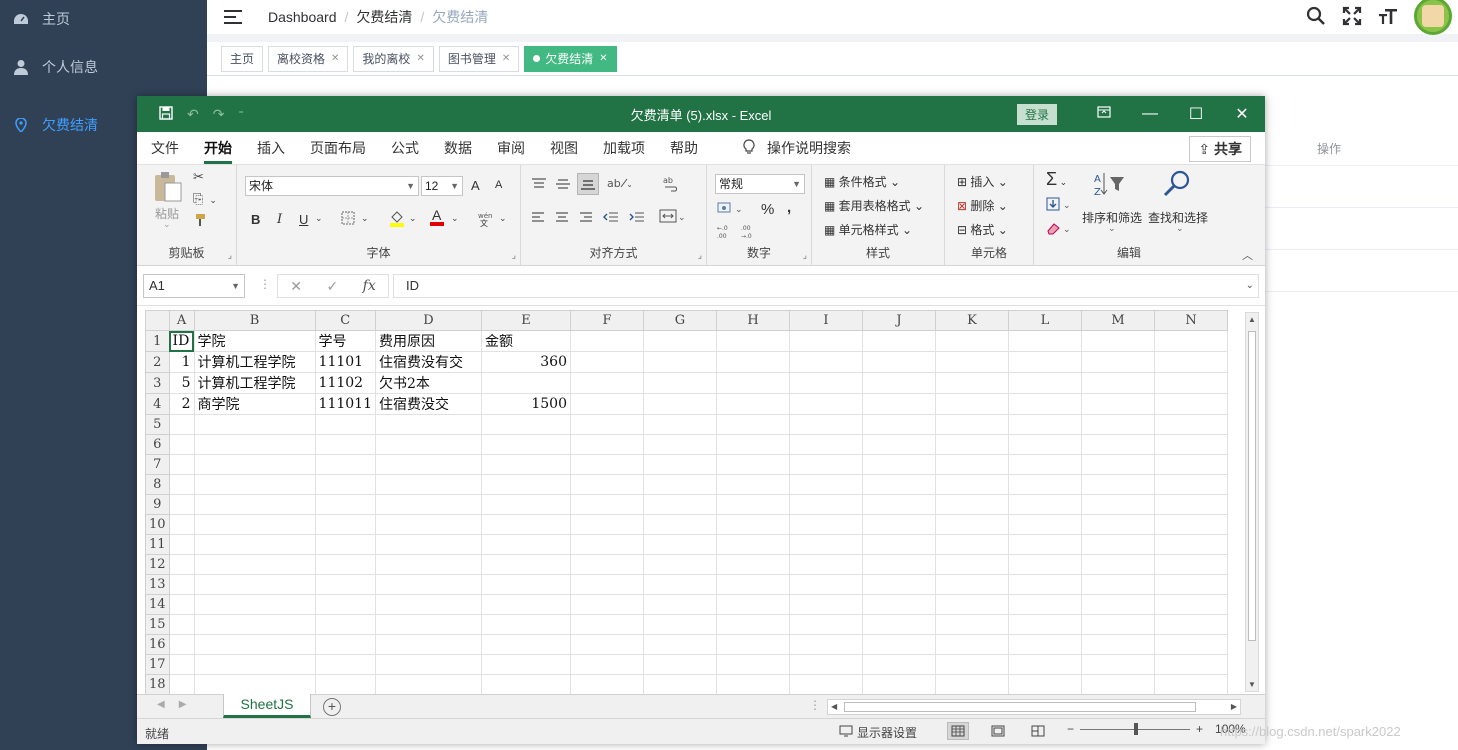 Image resolution: width=1458 pixels, height=750 pixels. I want to click on row-header: 18, so click(157, 684).